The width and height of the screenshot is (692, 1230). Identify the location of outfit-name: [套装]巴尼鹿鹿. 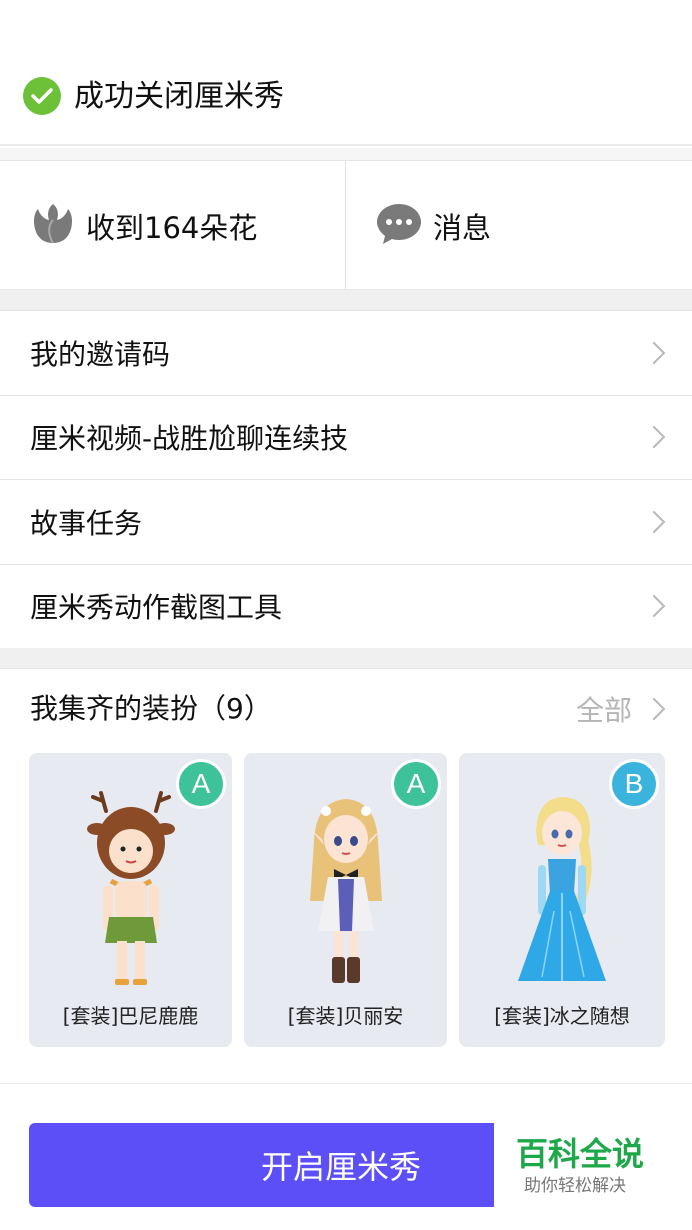
(130, 1016).